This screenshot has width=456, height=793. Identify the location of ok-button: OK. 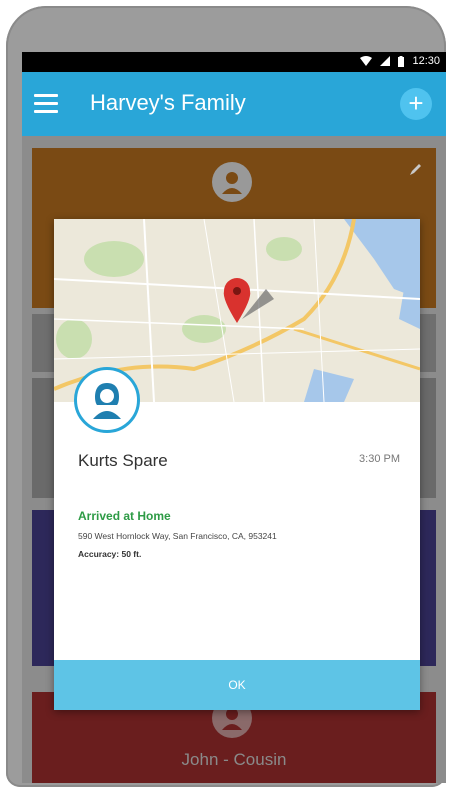
(237, 685).